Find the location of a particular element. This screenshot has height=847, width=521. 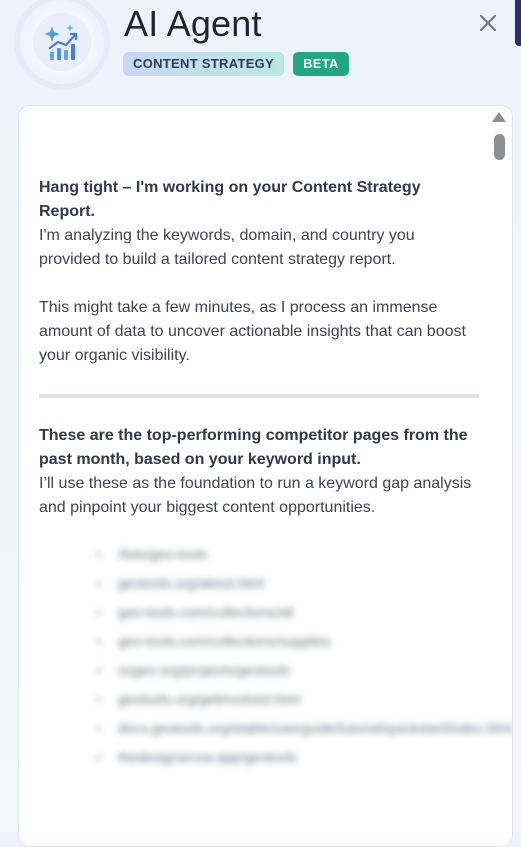

list-item: geo-tools.com/collections/supplies is located at coordinates (287, 641).